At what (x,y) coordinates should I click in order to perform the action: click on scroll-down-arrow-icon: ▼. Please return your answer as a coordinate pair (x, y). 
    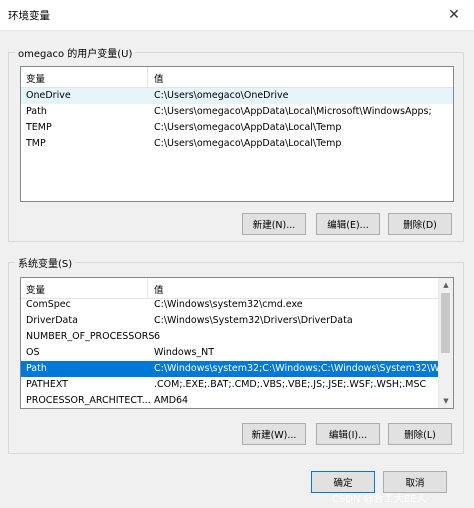
    Looking at the image, I should click on (446, 401).